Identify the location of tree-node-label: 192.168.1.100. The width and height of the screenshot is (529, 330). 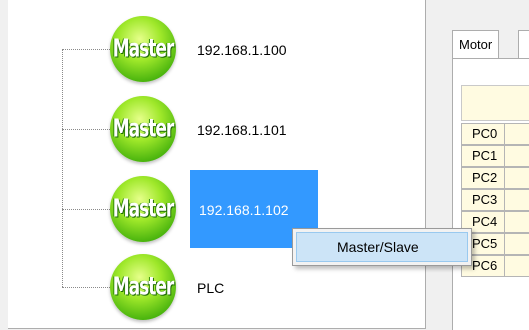
(242, 50).